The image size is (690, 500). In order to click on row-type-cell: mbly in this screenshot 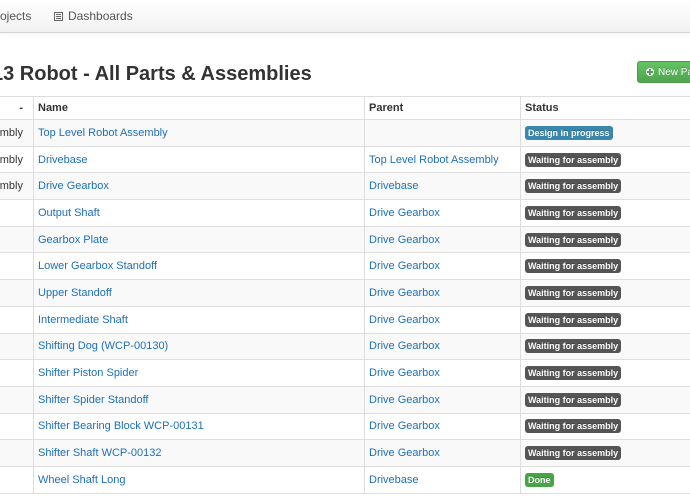, I will do `click(17, 133)`.